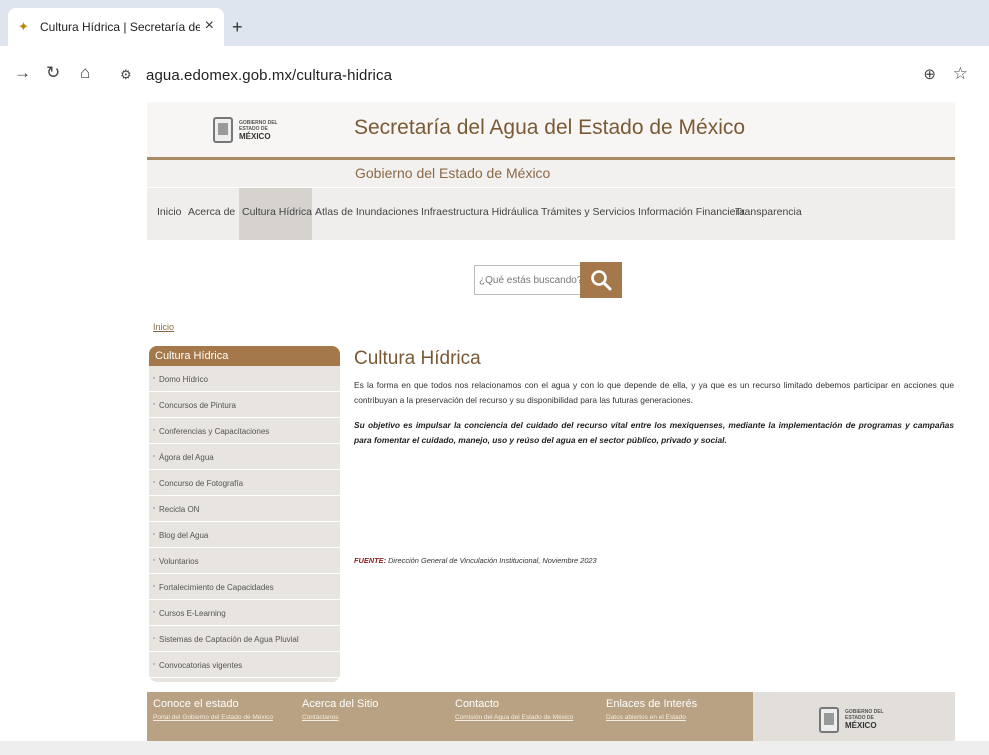  Describe the element at coordinates (479, 212) in the screenshot. I see `nav-item-infraestructura-hidraulica: Infraestructura Hidráulica` at that location.